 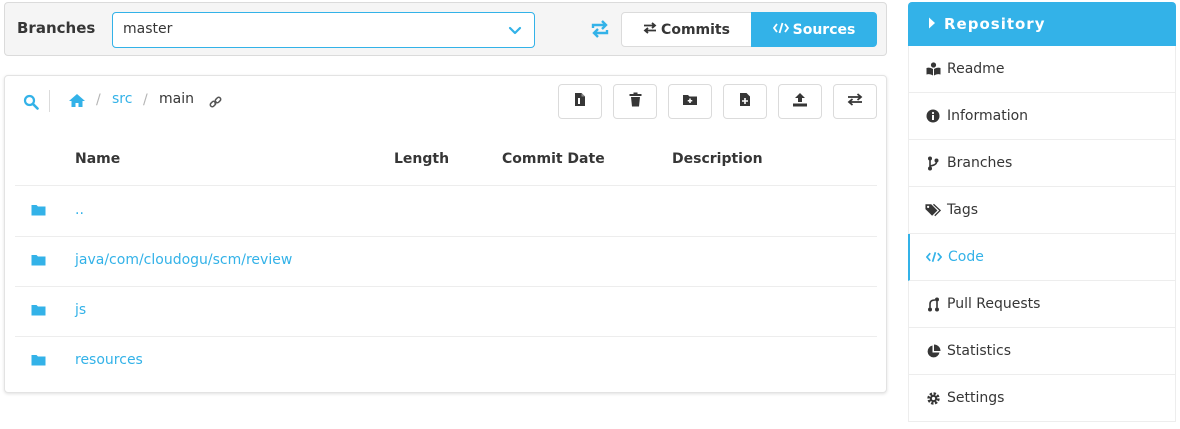 What do you see at coordinates (717, 159) in the screenshot?
I see `column-header-description: Description` at bounding box center [717, 159].